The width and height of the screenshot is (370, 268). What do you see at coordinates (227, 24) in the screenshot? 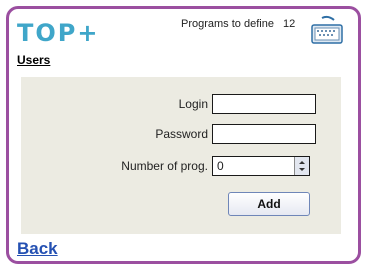
I see `programs-label: Programs to define` at bounding box center [227, 24].